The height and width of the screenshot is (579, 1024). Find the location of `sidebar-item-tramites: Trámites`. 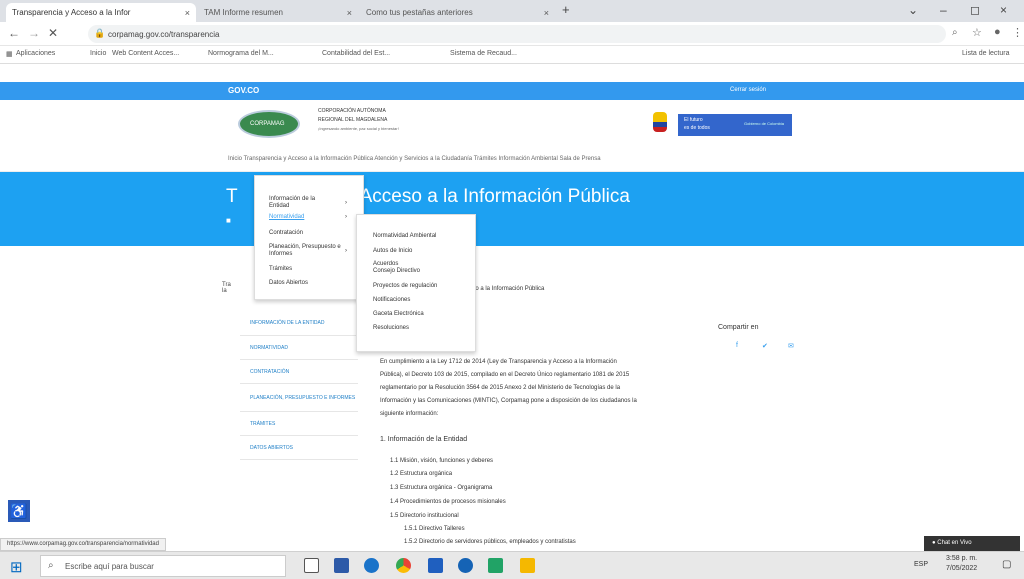

sidebar-item-tramites: Trámites is located at coordinates (299, 424).